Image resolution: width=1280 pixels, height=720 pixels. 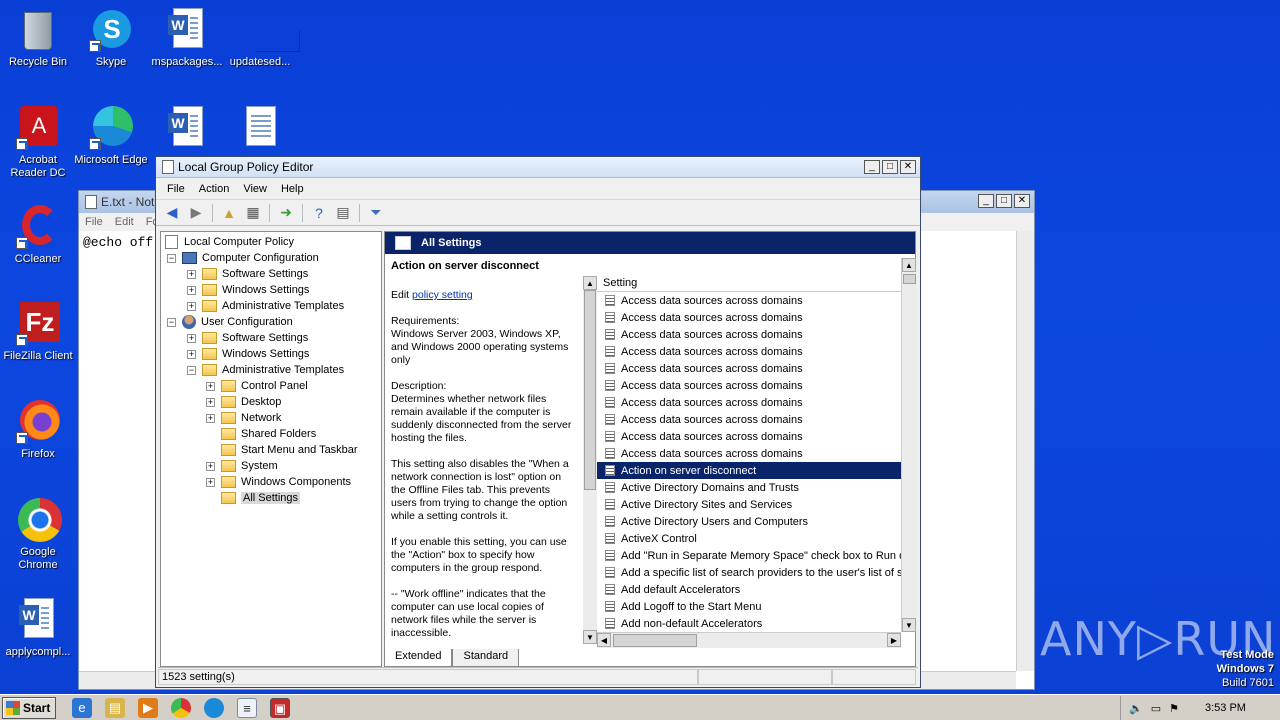 What do you see at coordinates (243, 418) in the screenshot?
I see `tree-node-network: + Network` at bounding box center [243, 418].